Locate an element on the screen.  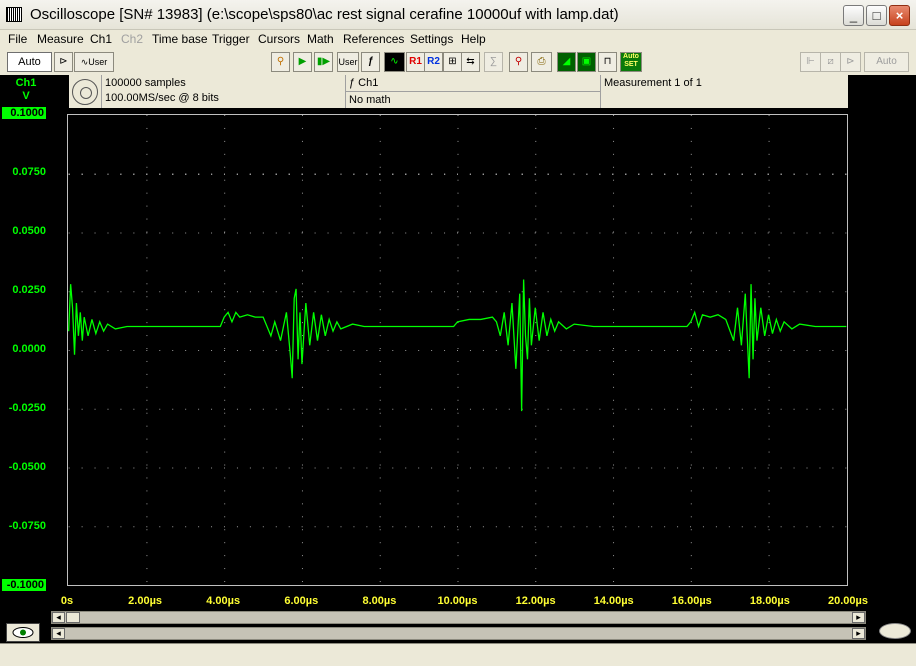
close-button: × is located at coordinates (899, 15).